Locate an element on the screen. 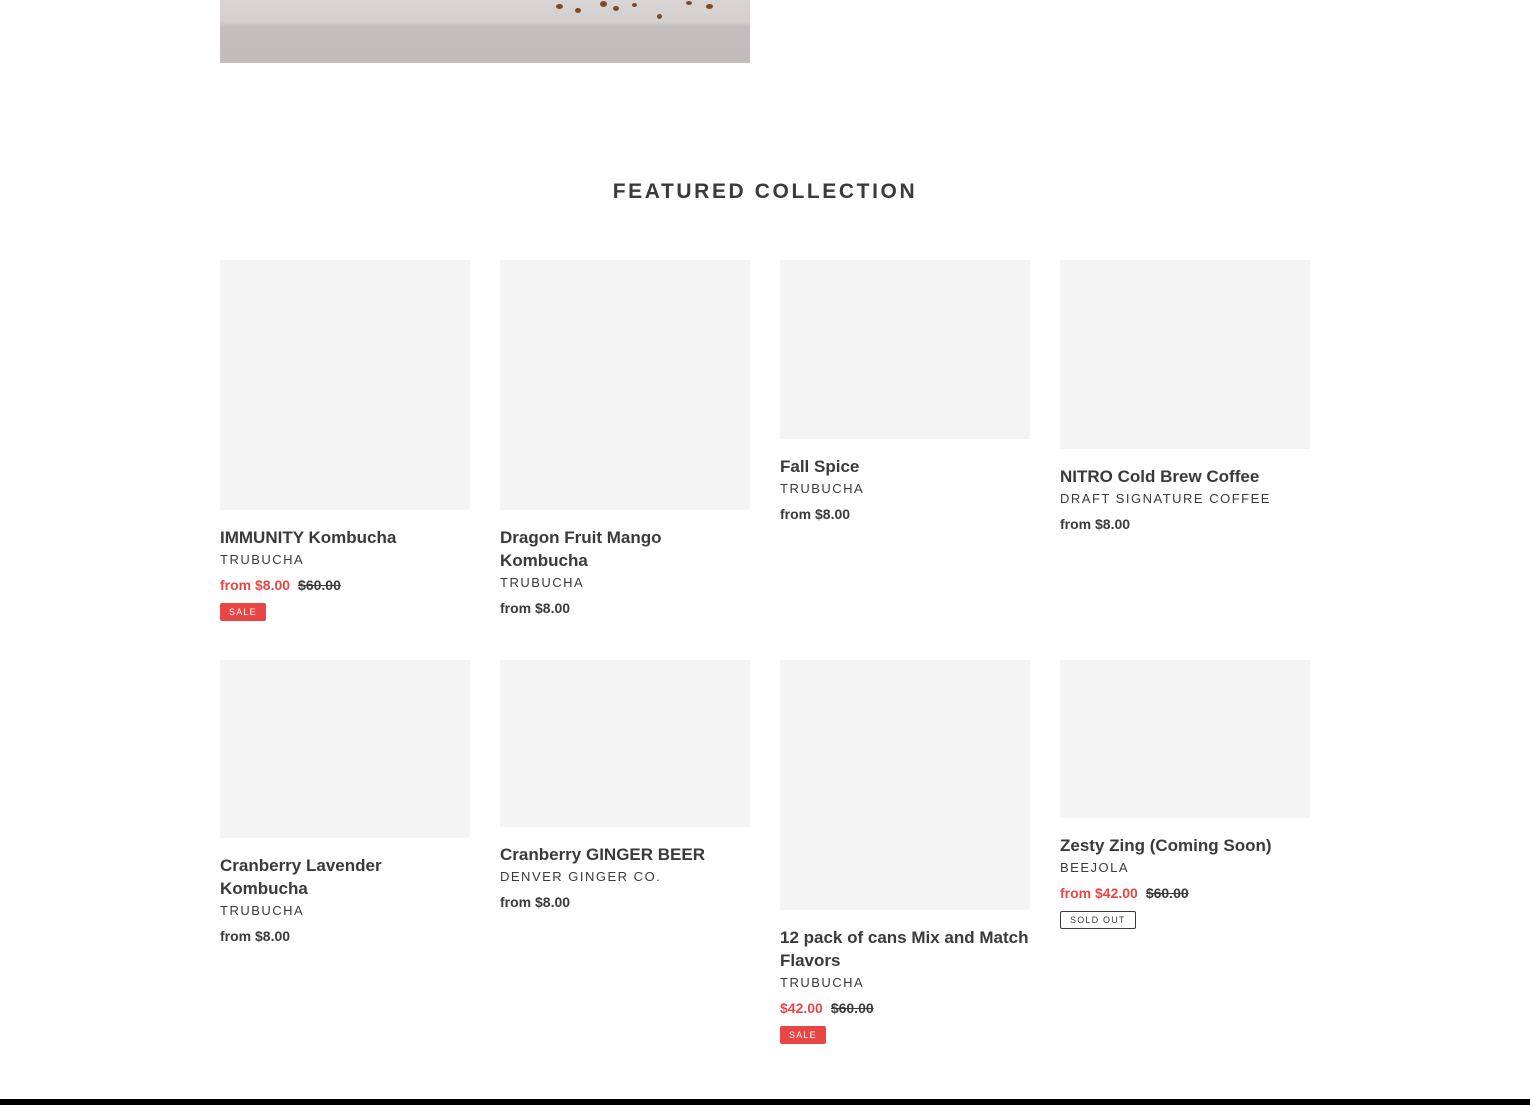 The height and width of the screenshot is (1105, 1530). product-title: 12 pack of cans Mix and Match Flavors is located at coordinates (905, 949).